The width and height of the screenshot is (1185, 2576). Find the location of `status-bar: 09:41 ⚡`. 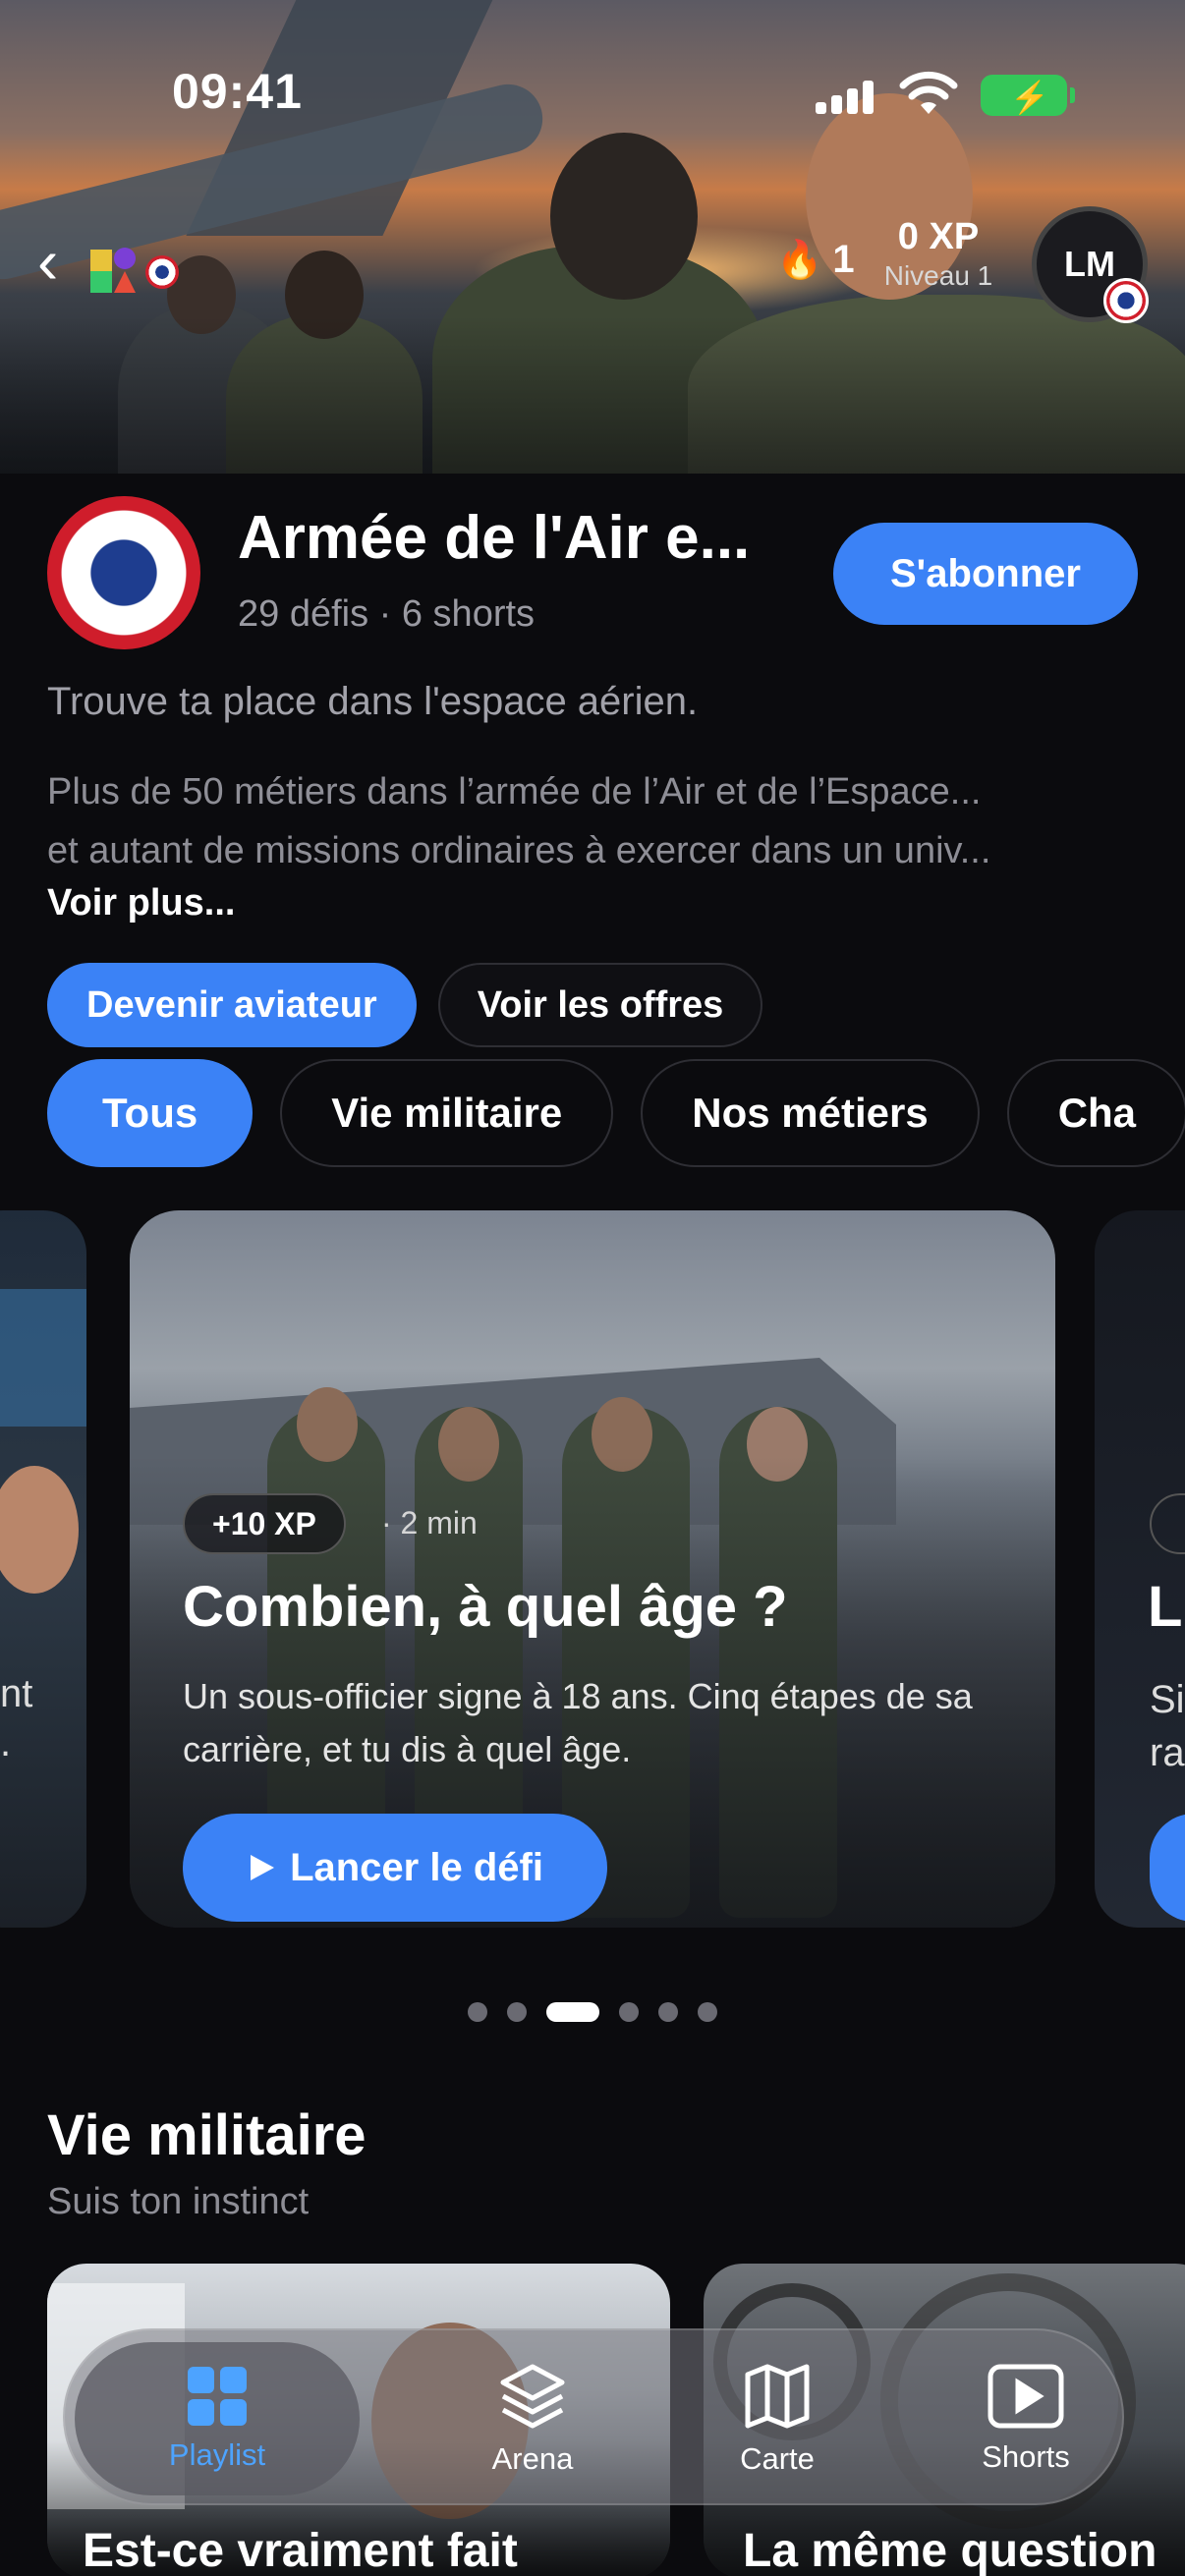

status-bar: 09:41 ⚡ is located at coordinates (592, 92).